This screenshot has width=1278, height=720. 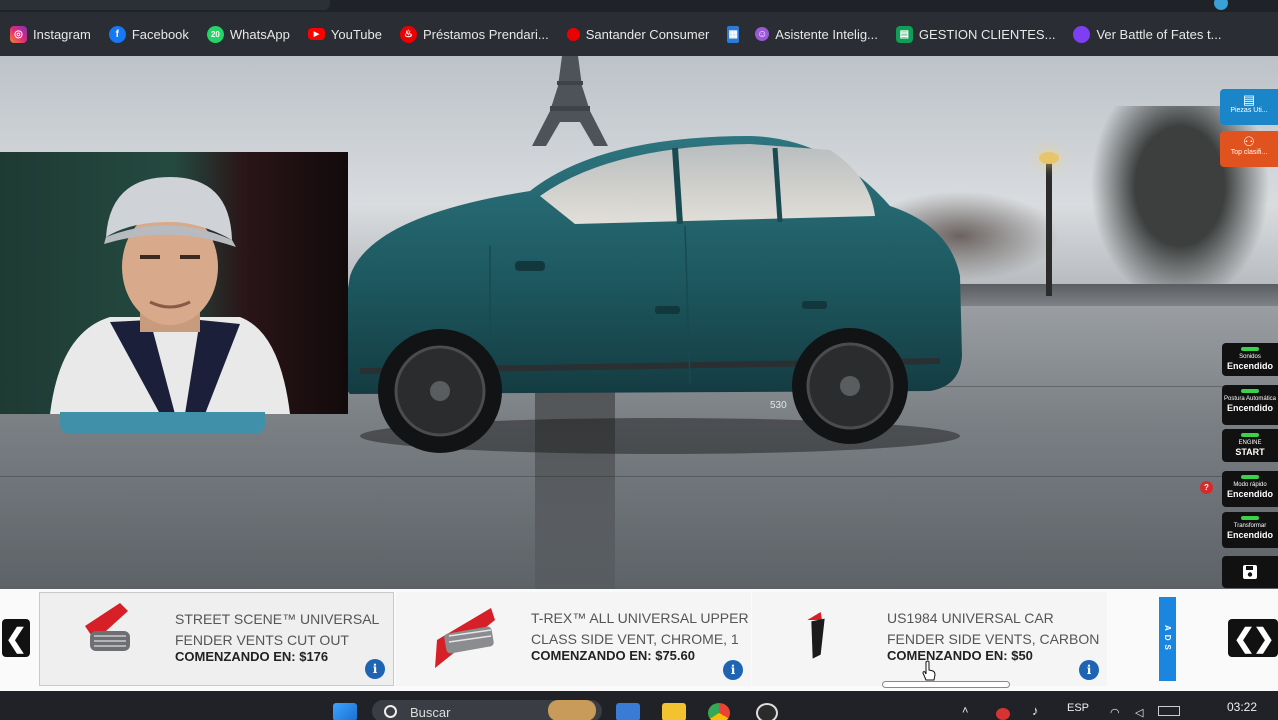 What do you see at coordinates (1253, 638) in the screenshot?
I see `carousel-next-button: ❮❯` at bounding box center [1253, 638].